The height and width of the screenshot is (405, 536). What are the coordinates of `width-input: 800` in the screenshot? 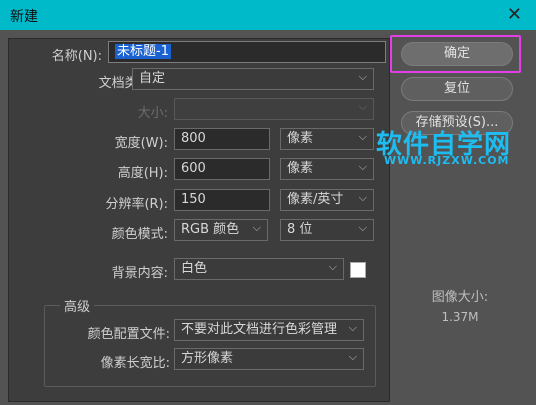 It's located at (222, 139).